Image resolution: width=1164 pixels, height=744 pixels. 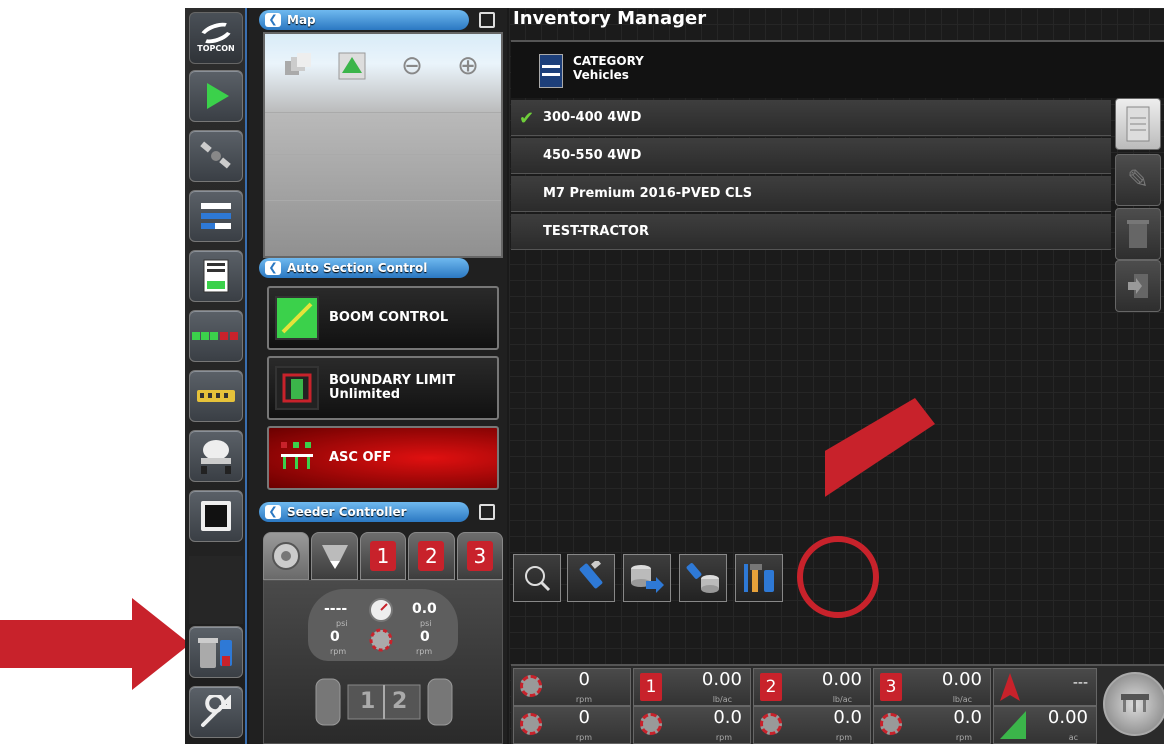 I want to click on navigation-button, so click(x=216, y=96).